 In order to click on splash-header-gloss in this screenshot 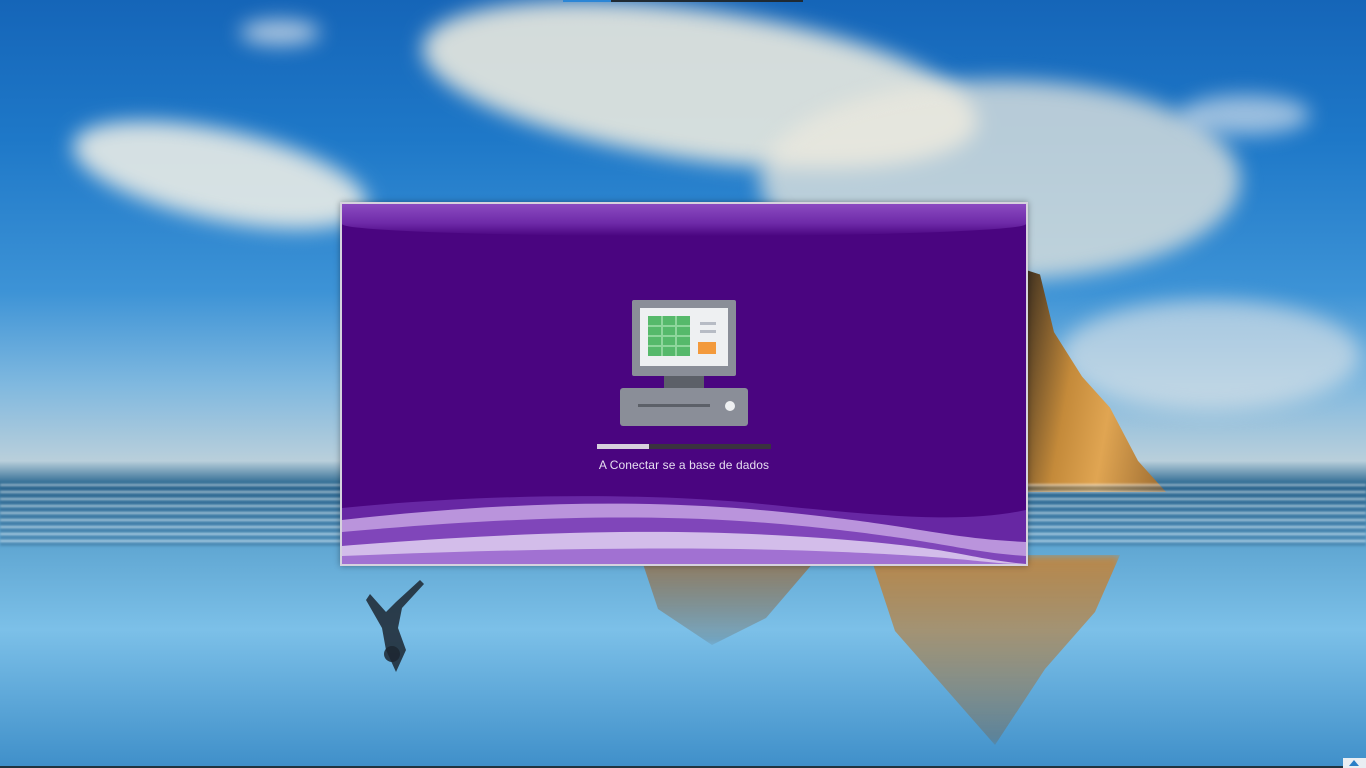, I will do `click(684, 220)`.